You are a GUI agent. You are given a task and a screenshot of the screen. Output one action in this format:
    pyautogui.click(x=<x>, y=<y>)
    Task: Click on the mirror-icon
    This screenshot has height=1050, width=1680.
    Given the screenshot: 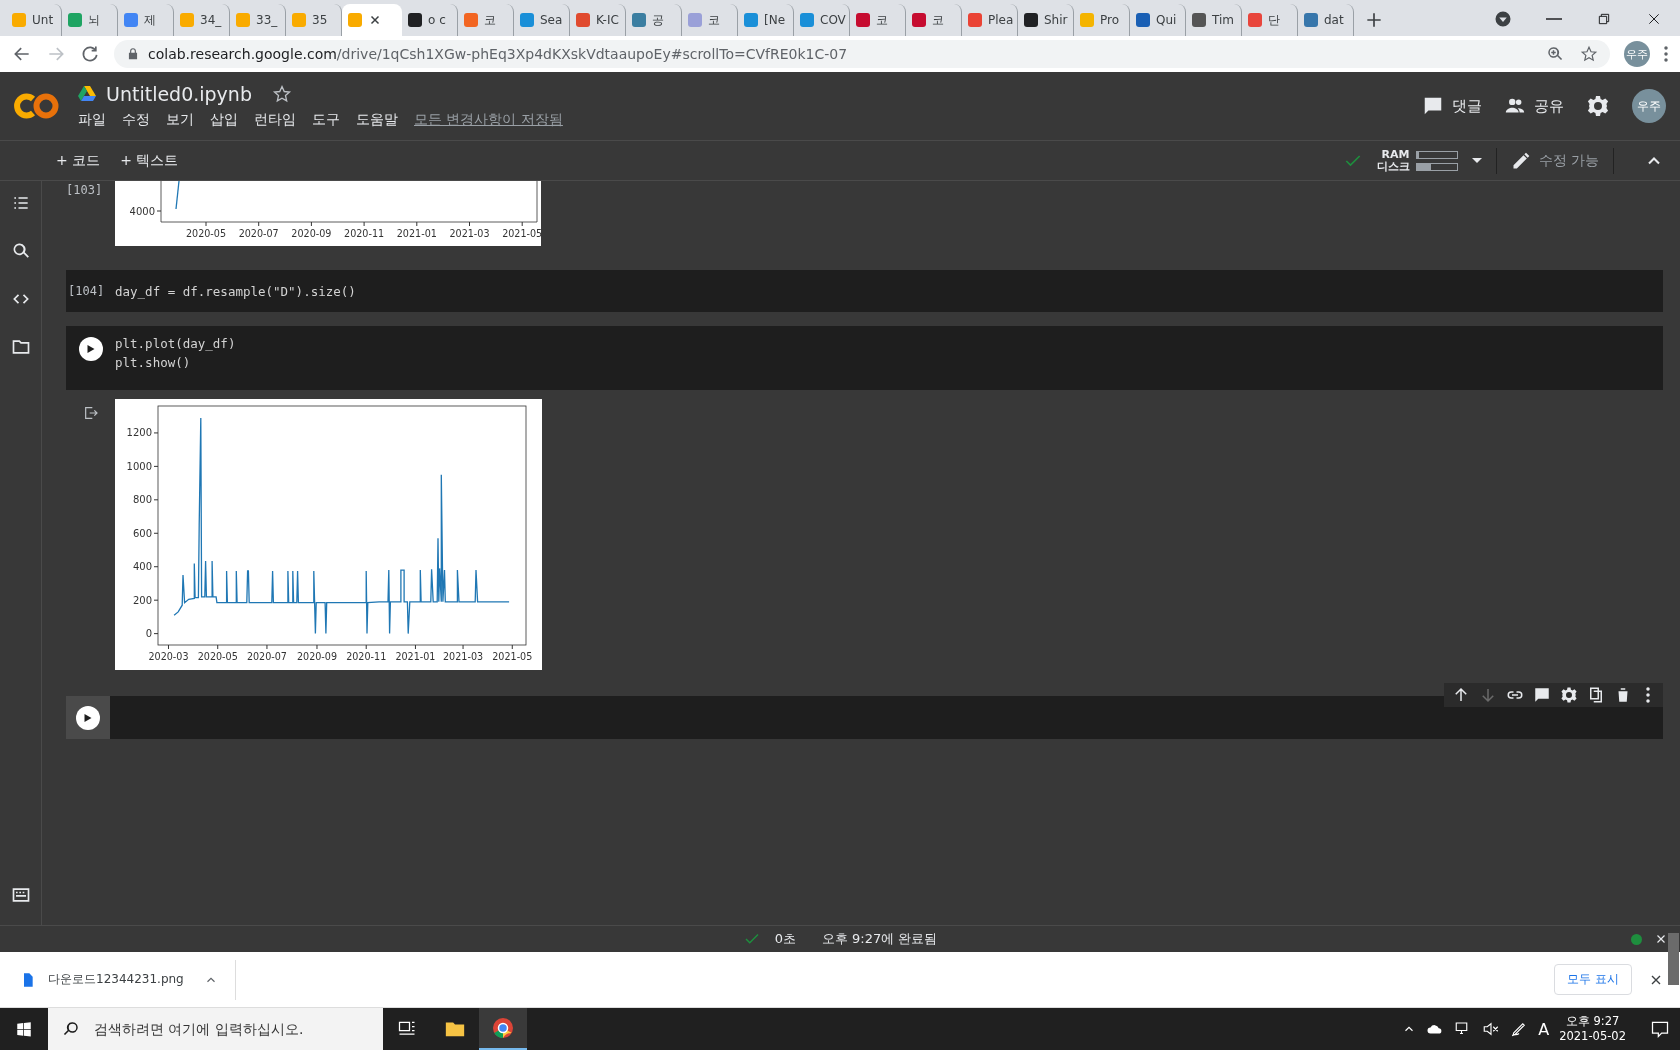 What is the action you would take?
    pyautogui.click(x=1596, y=695)
    